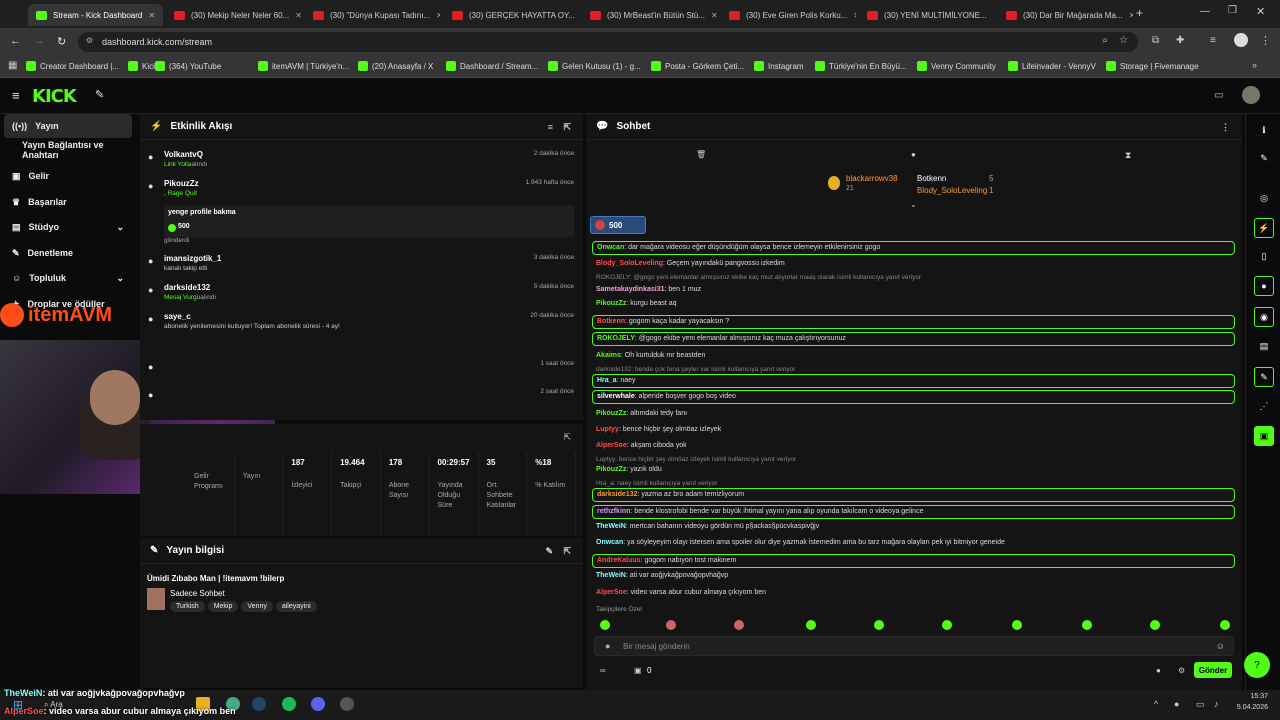 The height and width of the screenshot is (720, 1280). Describe the element at coordinates (233, 15) in the screenshot. I see `browser-tab: (30) Mekip Neler Neler 60... ✕` at that location.